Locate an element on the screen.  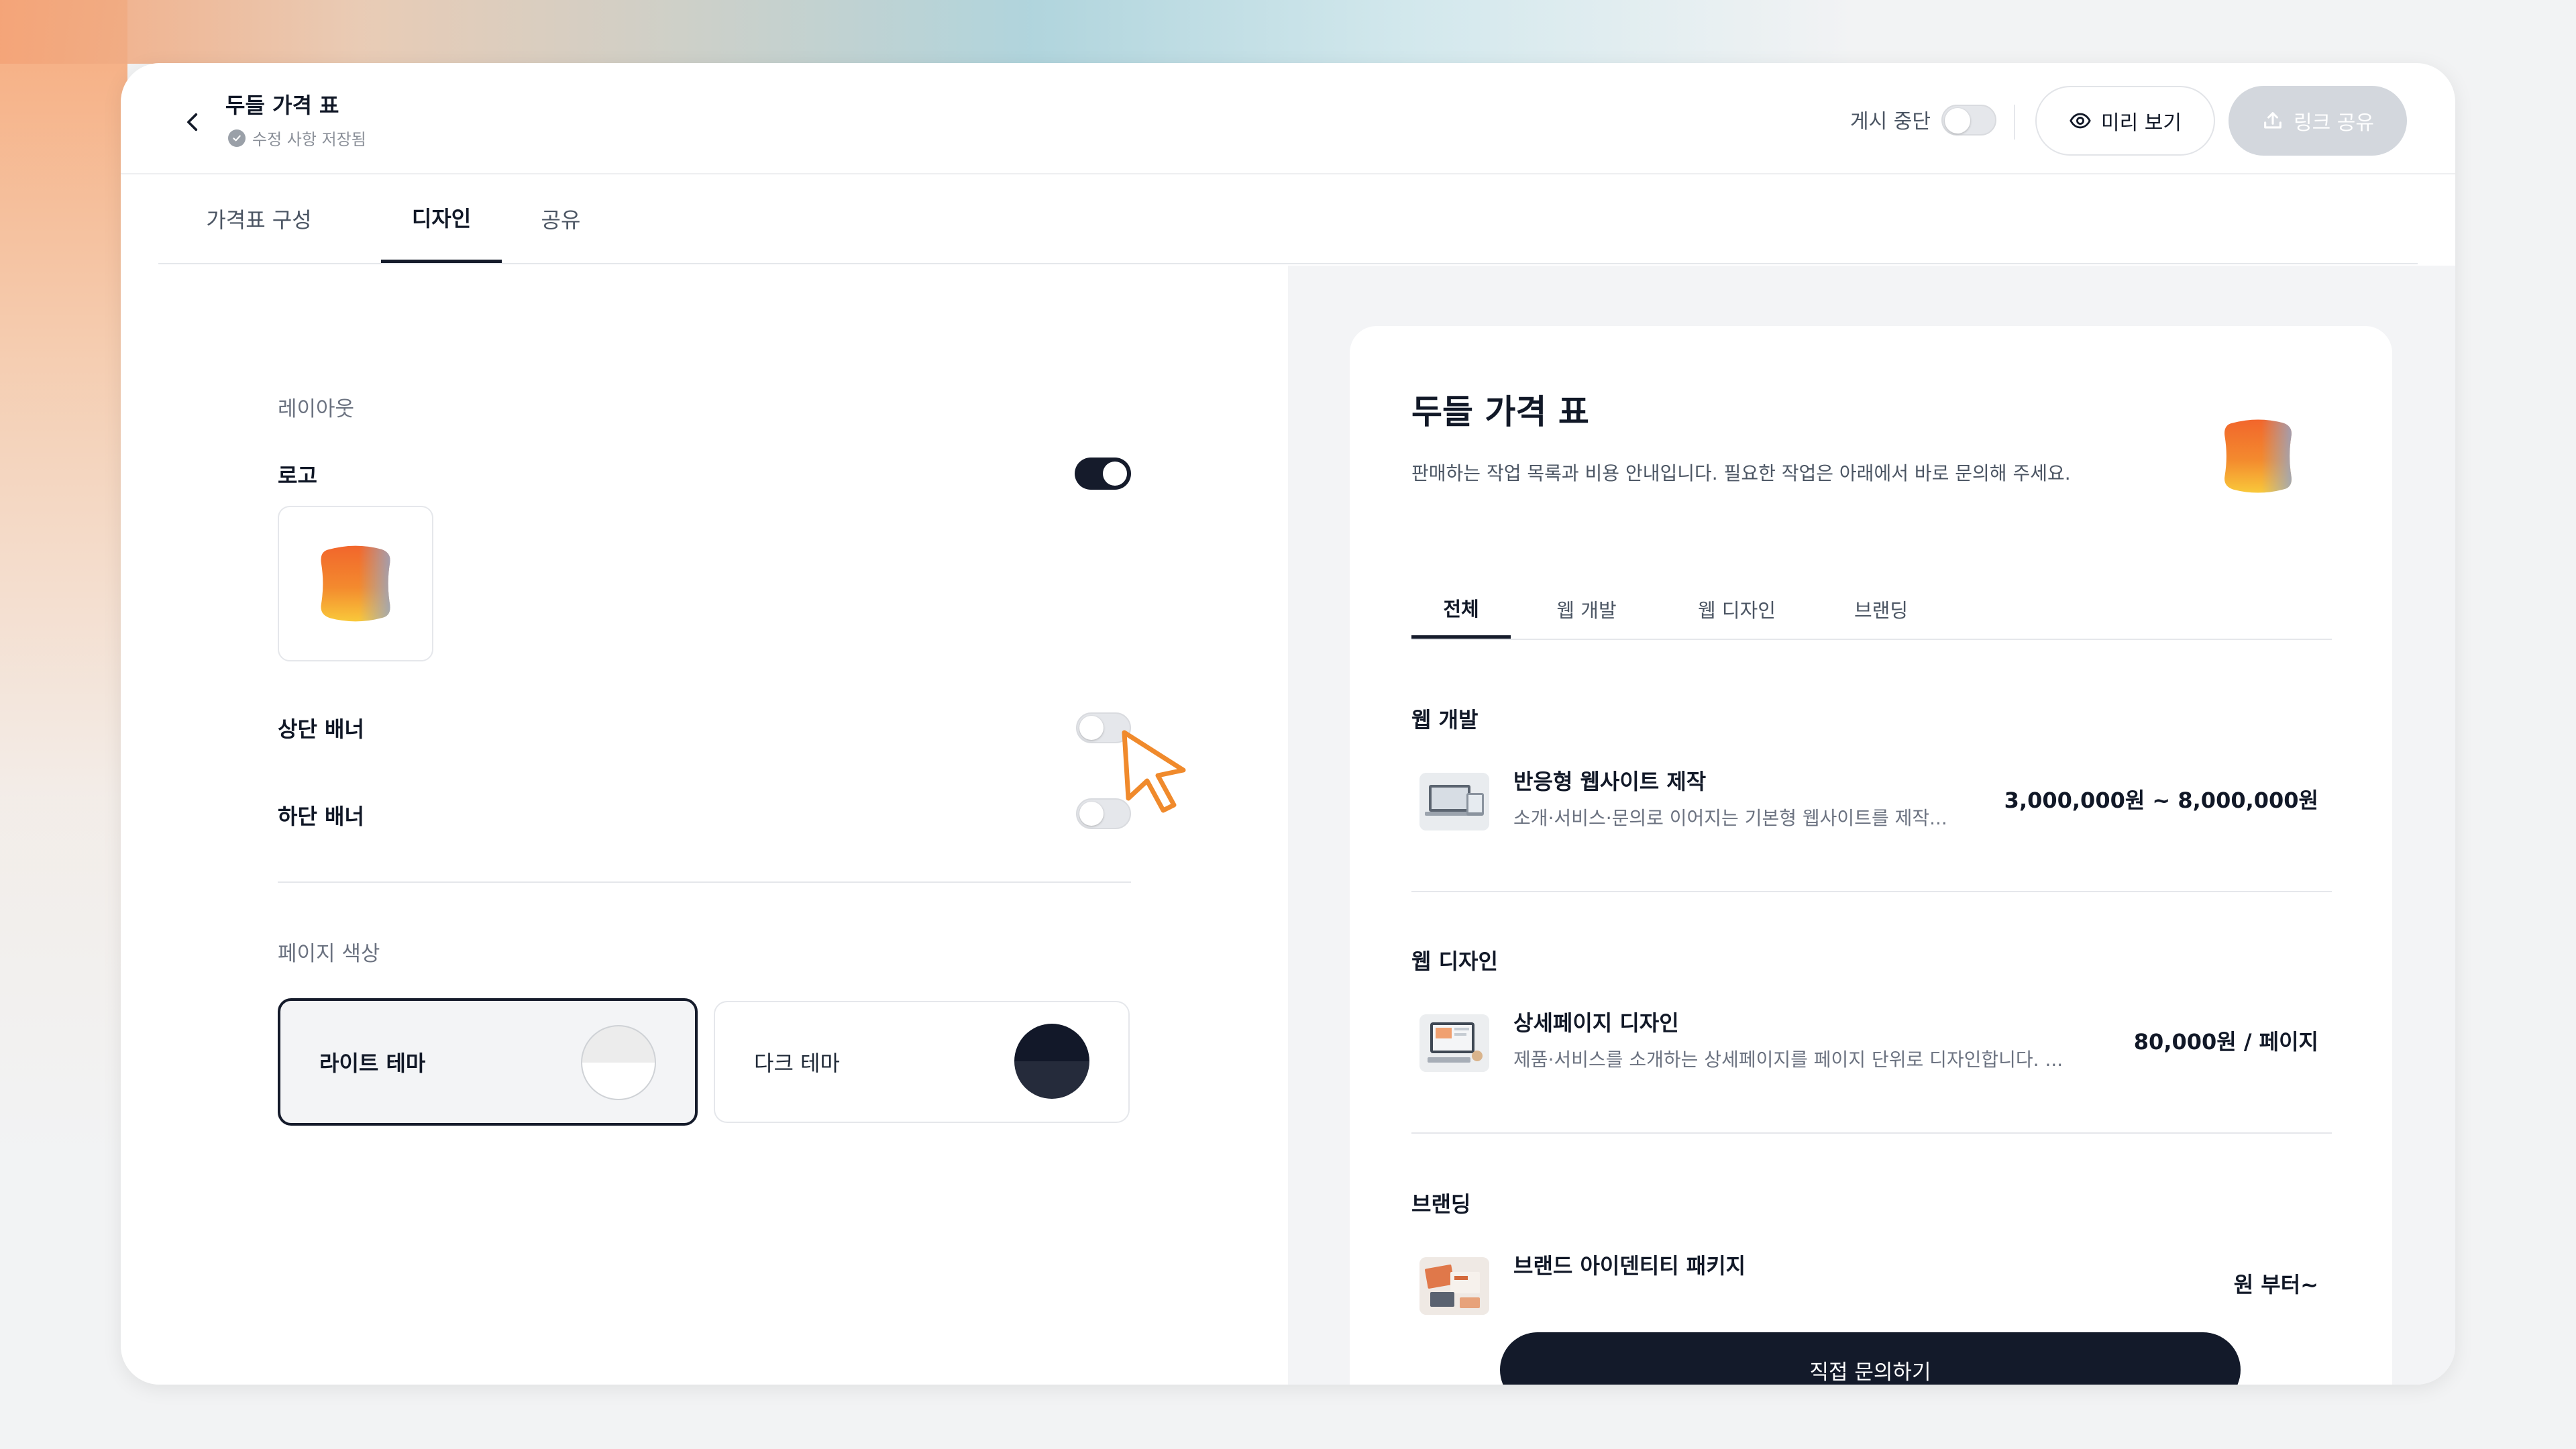
document-title: 두들 가격 표 is located at coordinates (282, 105).